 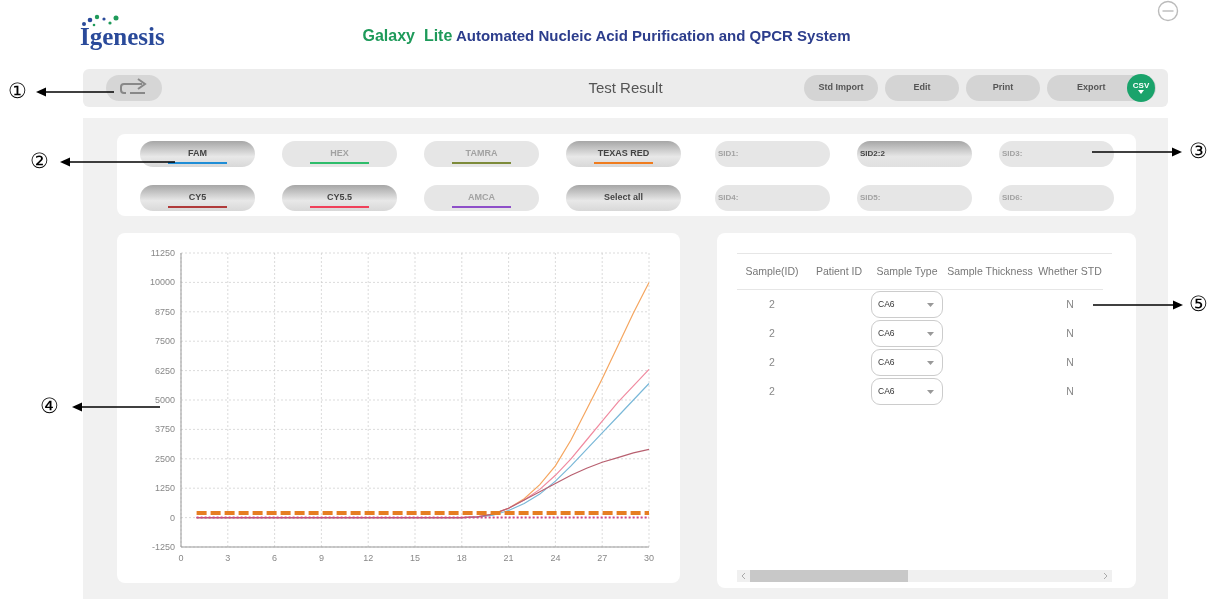 I want to click on callout-number: ①, so click(x=17, y=91).